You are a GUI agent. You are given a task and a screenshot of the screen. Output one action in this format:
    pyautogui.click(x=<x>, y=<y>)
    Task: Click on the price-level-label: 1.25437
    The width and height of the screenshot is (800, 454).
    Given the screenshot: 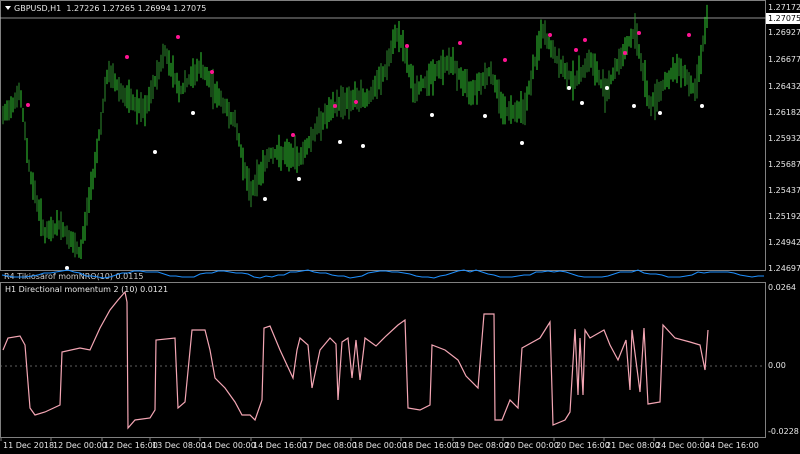 What is the action you would take?
    pyautogui.click(x=784, y=190)
    